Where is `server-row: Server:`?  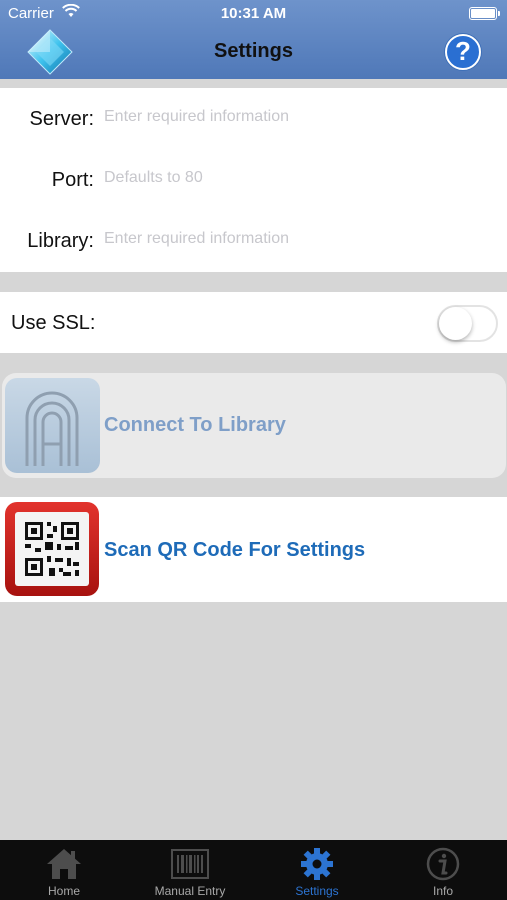
server-row: Server: is located at coordinates (253, 118).